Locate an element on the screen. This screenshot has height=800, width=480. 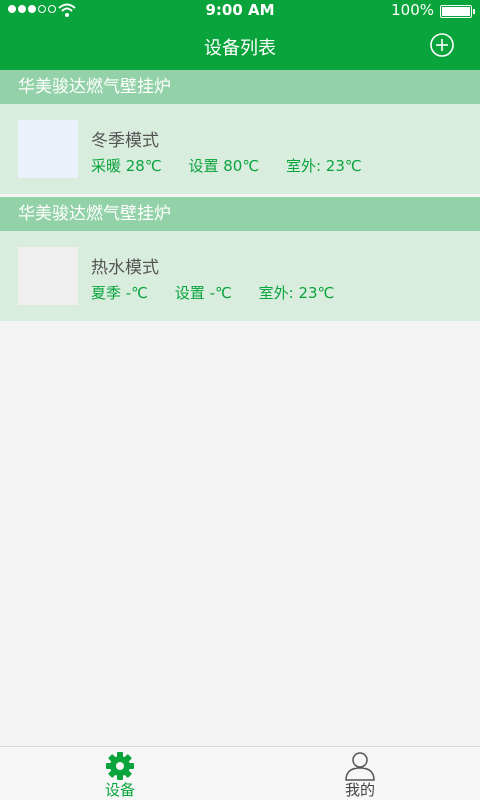
tab-mine: 我的 is located at coordinates (360, 773).